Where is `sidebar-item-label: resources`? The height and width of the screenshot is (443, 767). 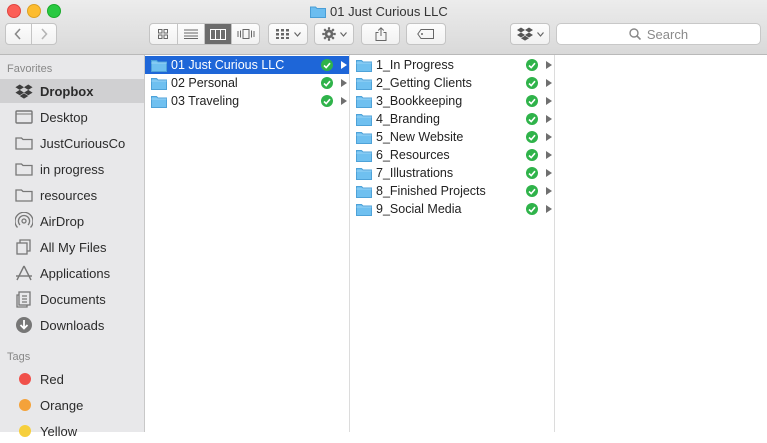
sidebar-item-label: resources is located at coordinates (69, 195).